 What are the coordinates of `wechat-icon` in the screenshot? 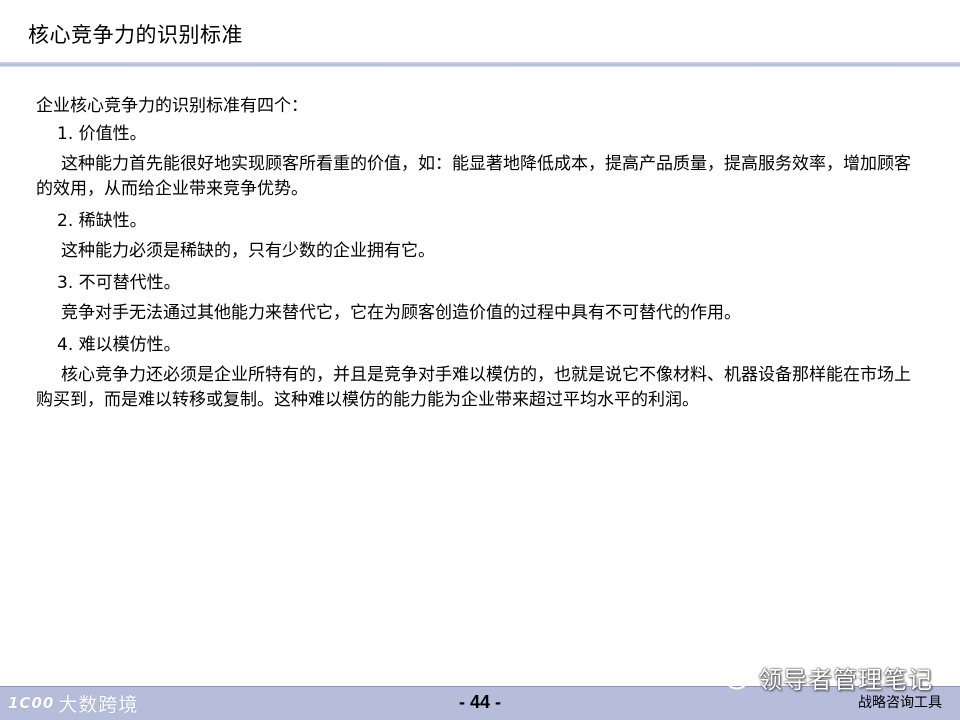 It's located at (731, 676).